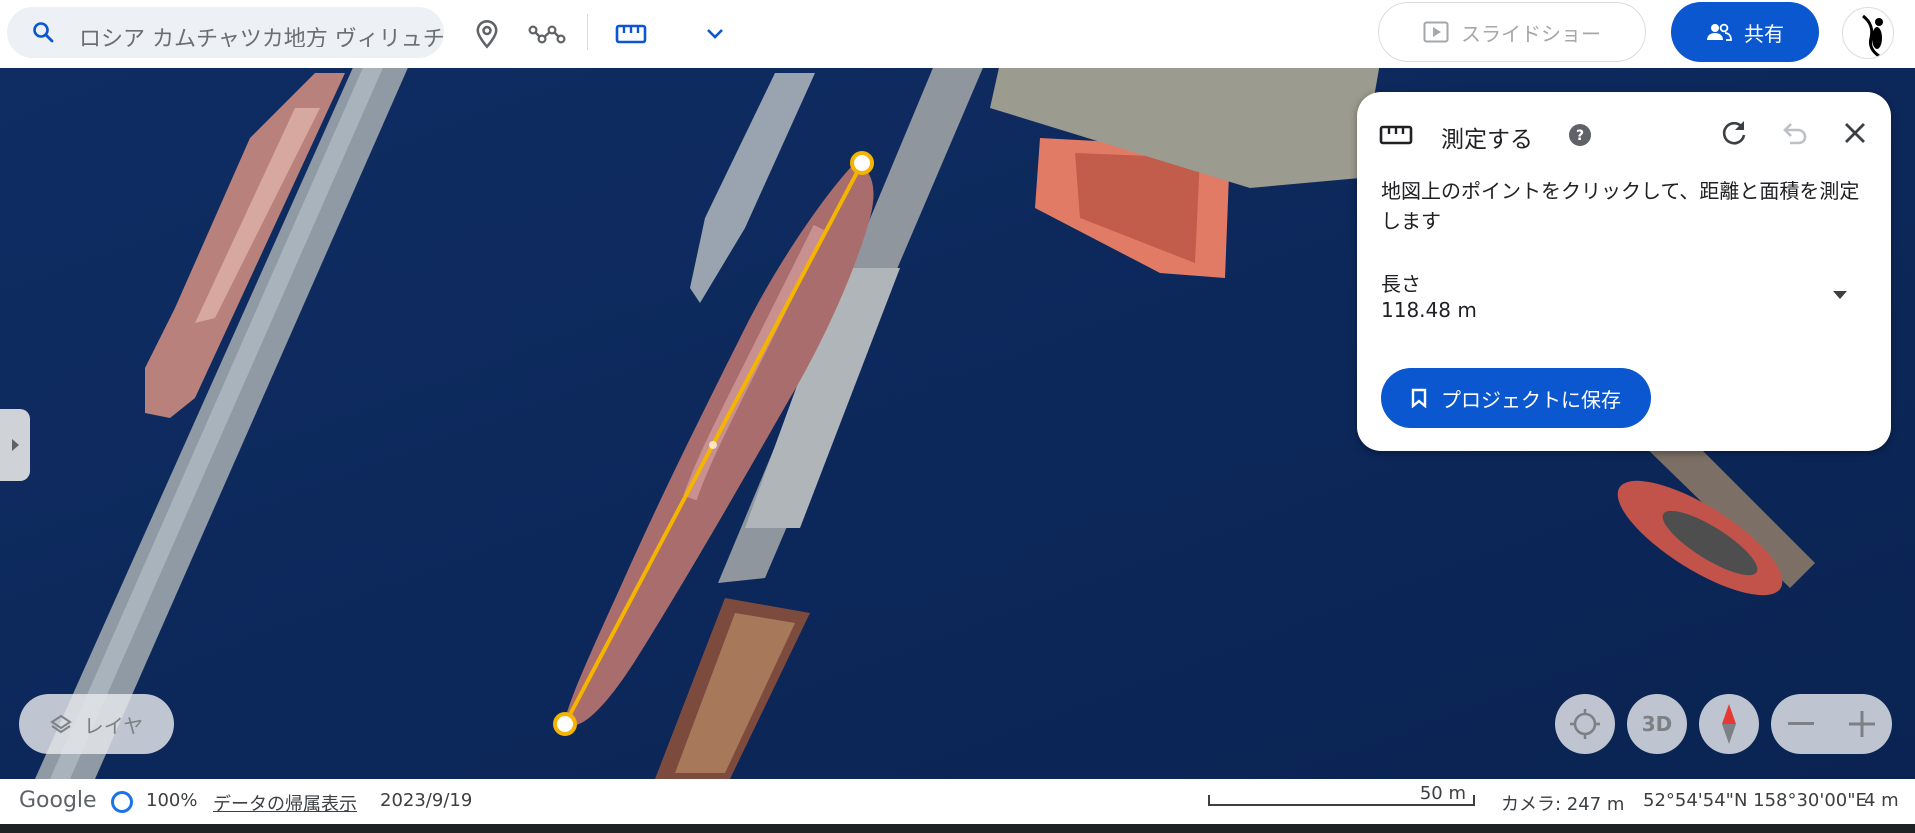 Image resolution: width=1915 pixels, height=833 pixels. Describe the element at coordinates (43, 32) in the screenshot. I see `search-icon` at that location.